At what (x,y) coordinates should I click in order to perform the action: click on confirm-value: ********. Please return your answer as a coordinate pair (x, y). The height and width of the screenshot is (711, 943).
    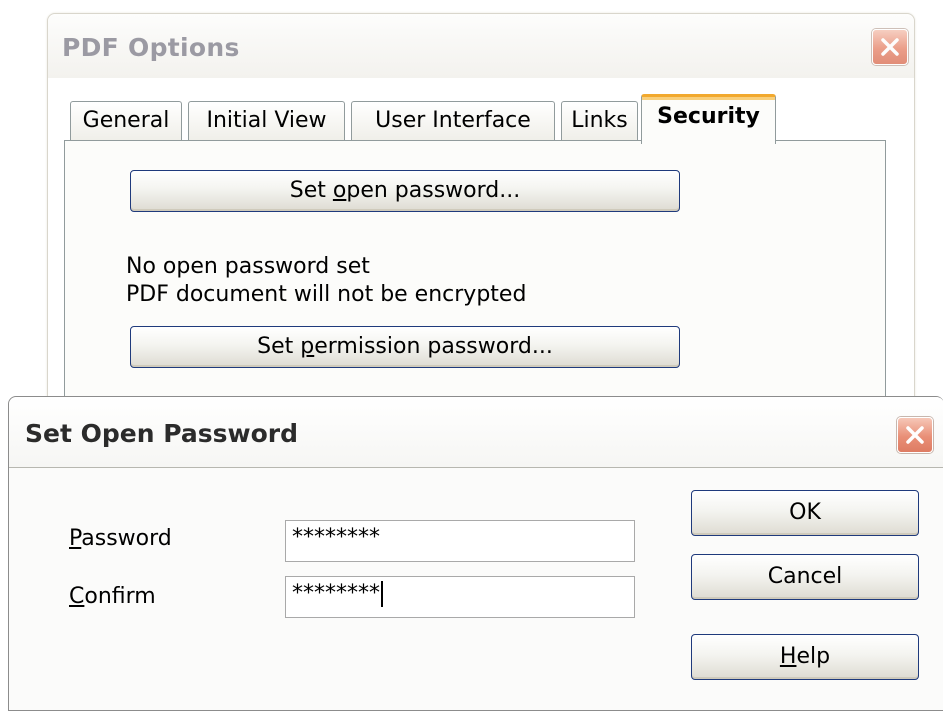
    Looking at the image, I should click on (336, 593).